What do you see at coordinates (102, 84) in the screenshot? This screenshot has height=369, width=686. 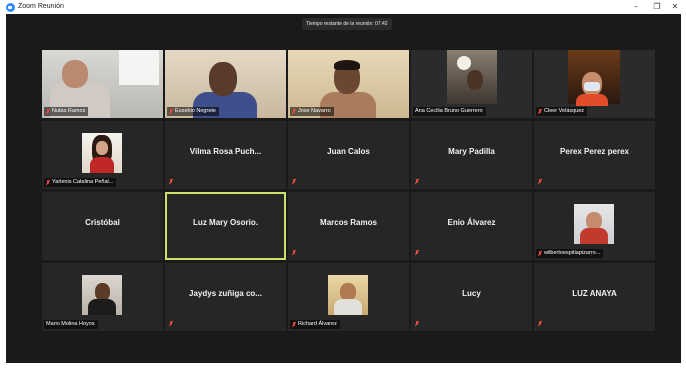 I see `participant-tile: Nubia Ramos` at bounding box center [102, 84].